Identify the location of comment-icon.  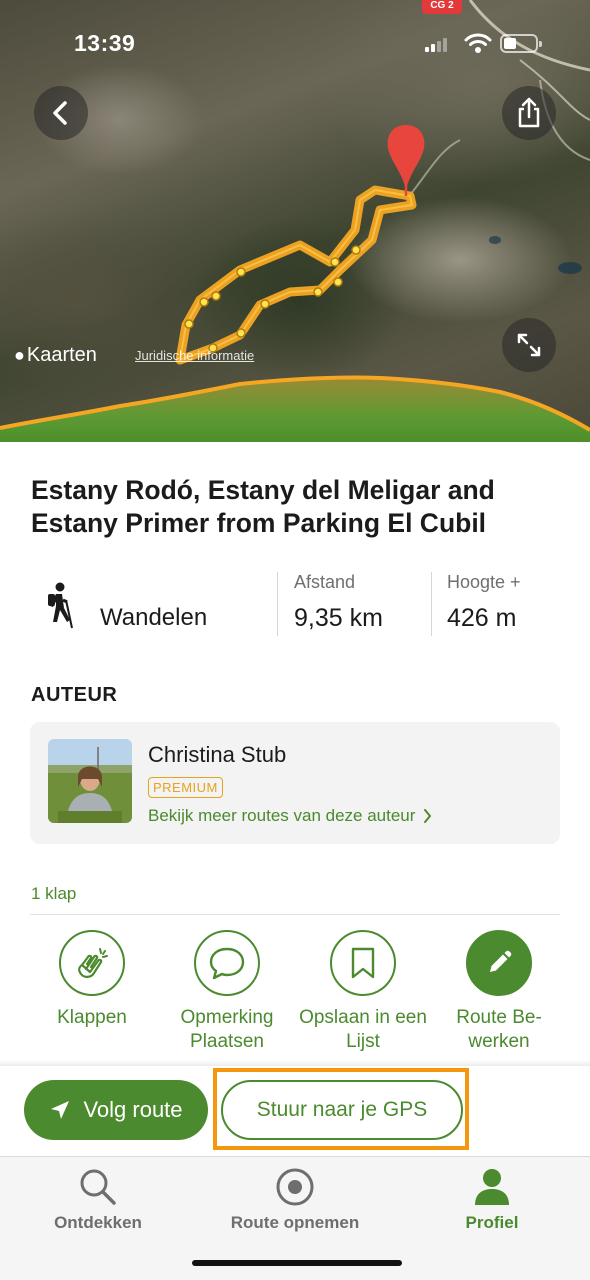
(227, 963).